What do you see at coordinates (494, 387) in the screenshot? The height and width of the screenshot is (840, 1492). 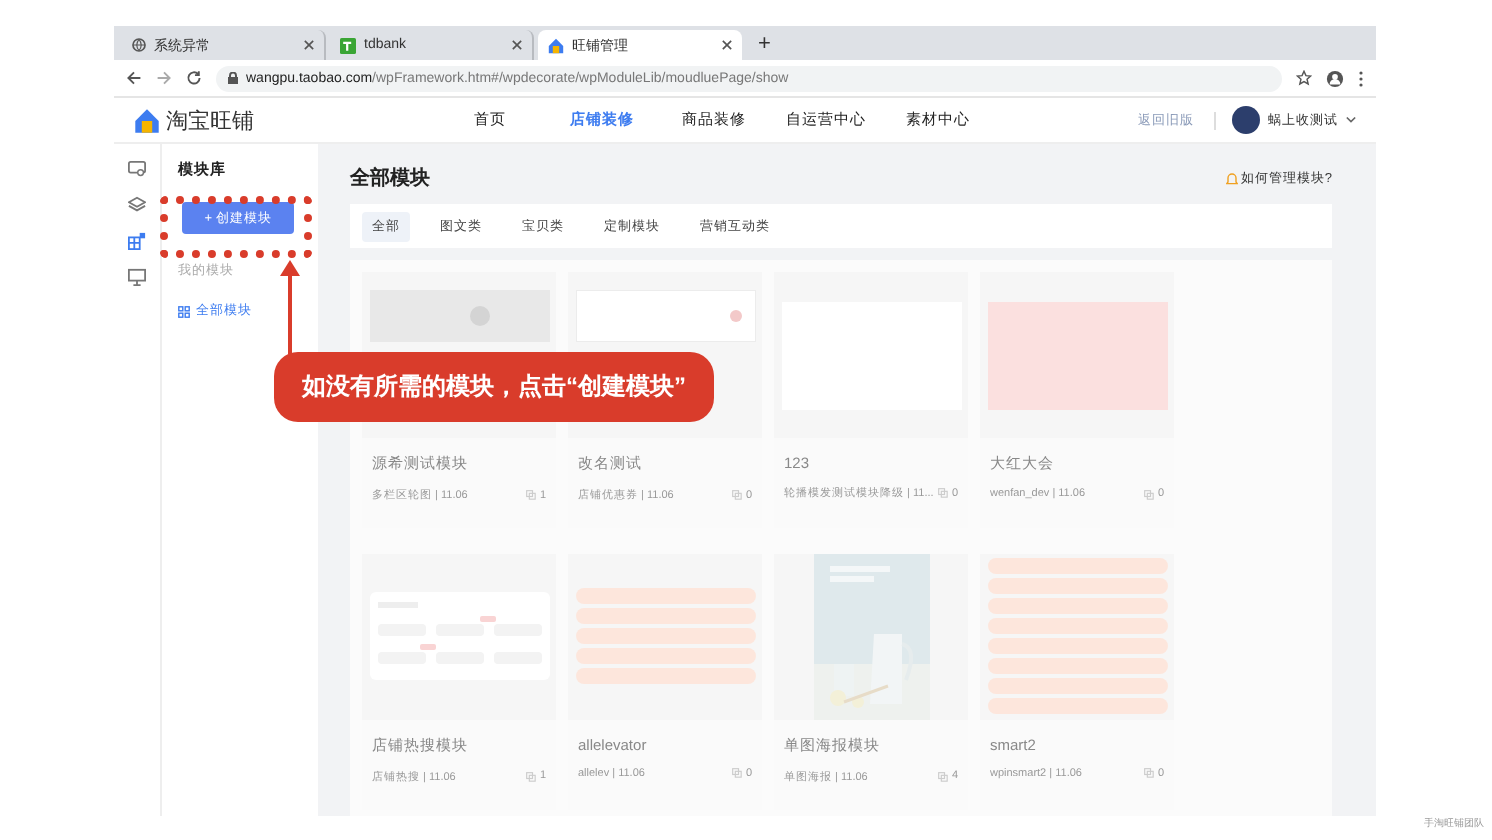 I see `hint-tooltip: 如没有所需的模块，点击“创建模块”` at bounding box center [494, 387].